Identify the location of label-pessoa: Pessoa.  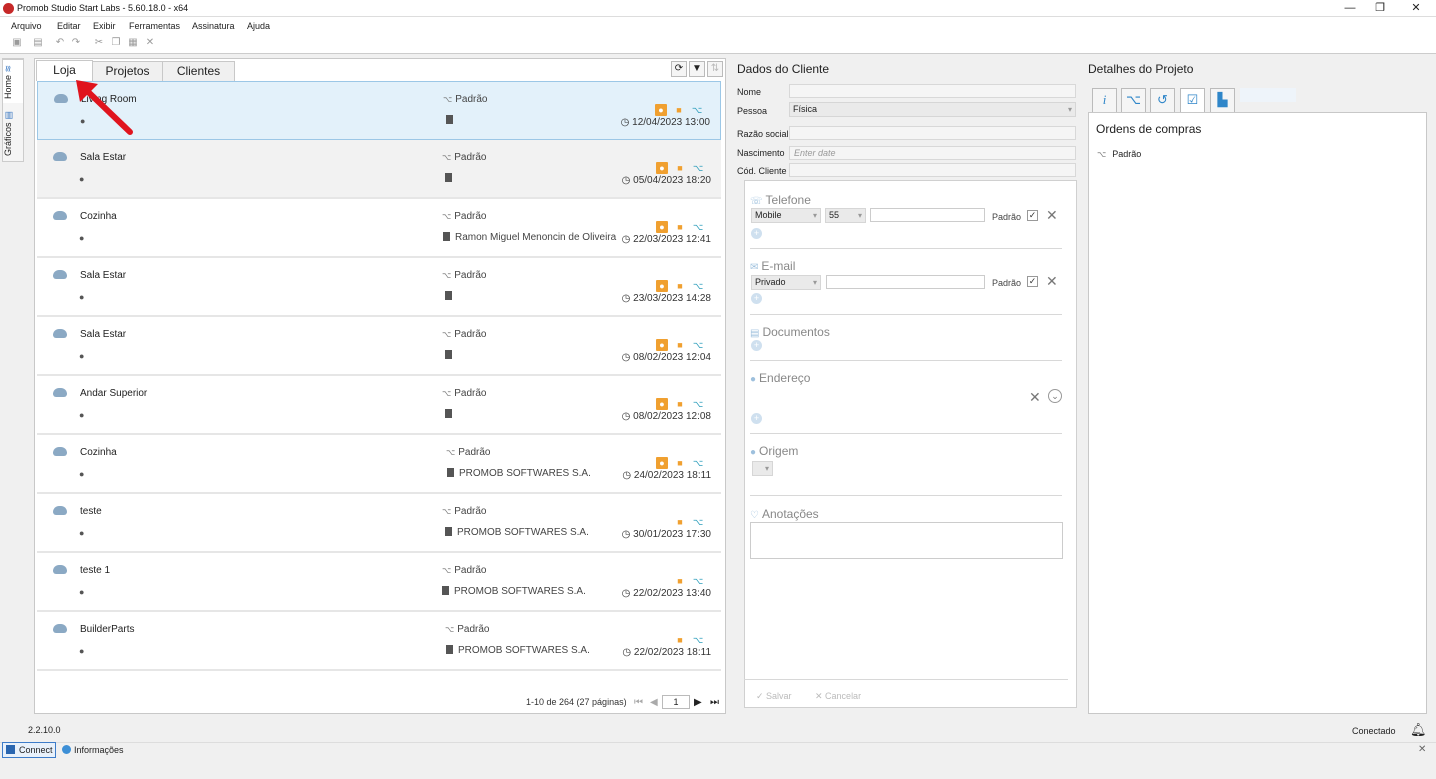
(752, 111).